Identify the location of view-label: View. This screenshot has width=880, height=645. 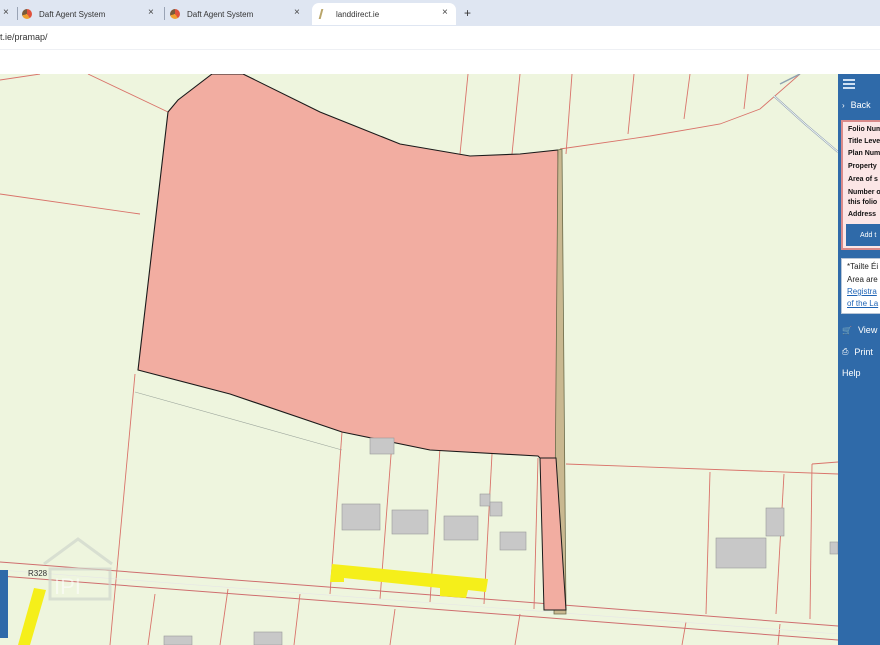
(867, 330).